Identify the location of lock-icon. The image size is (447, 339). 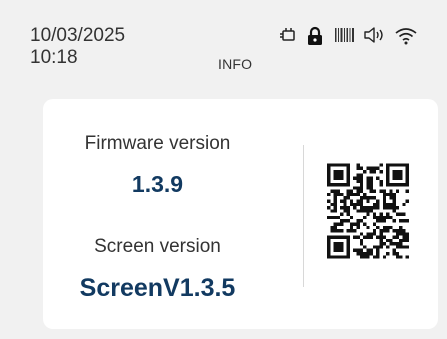
(315, 35).